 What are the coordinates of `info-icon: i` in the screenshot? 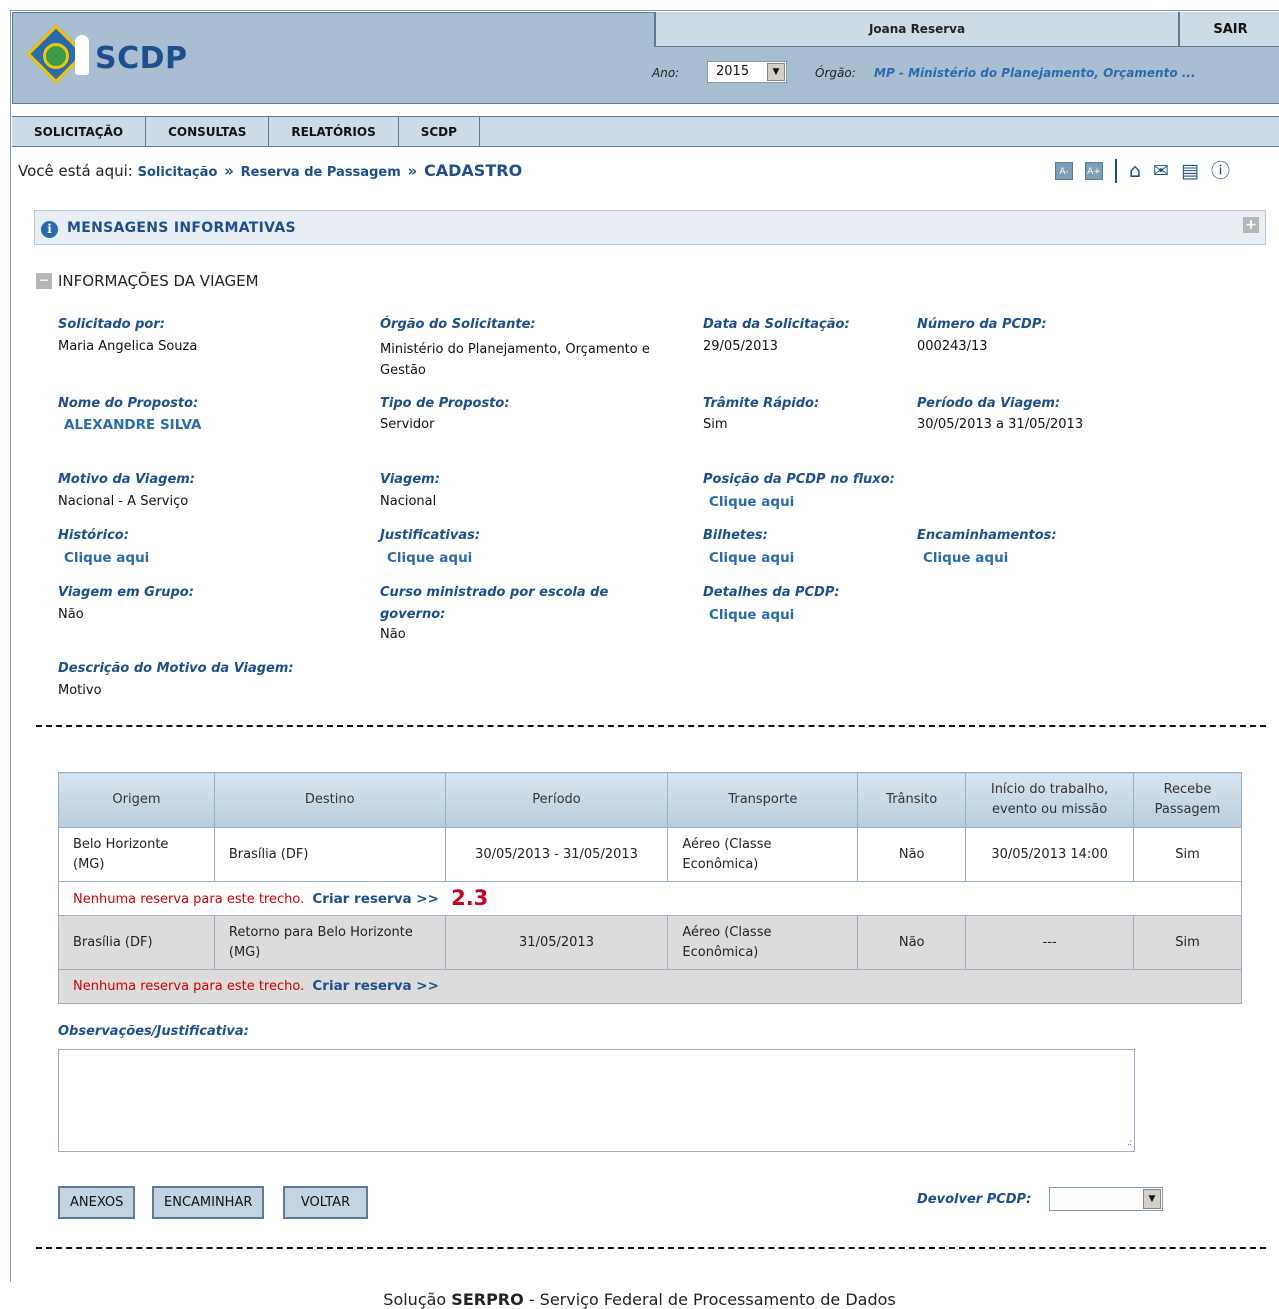 It's located at (49, 229).